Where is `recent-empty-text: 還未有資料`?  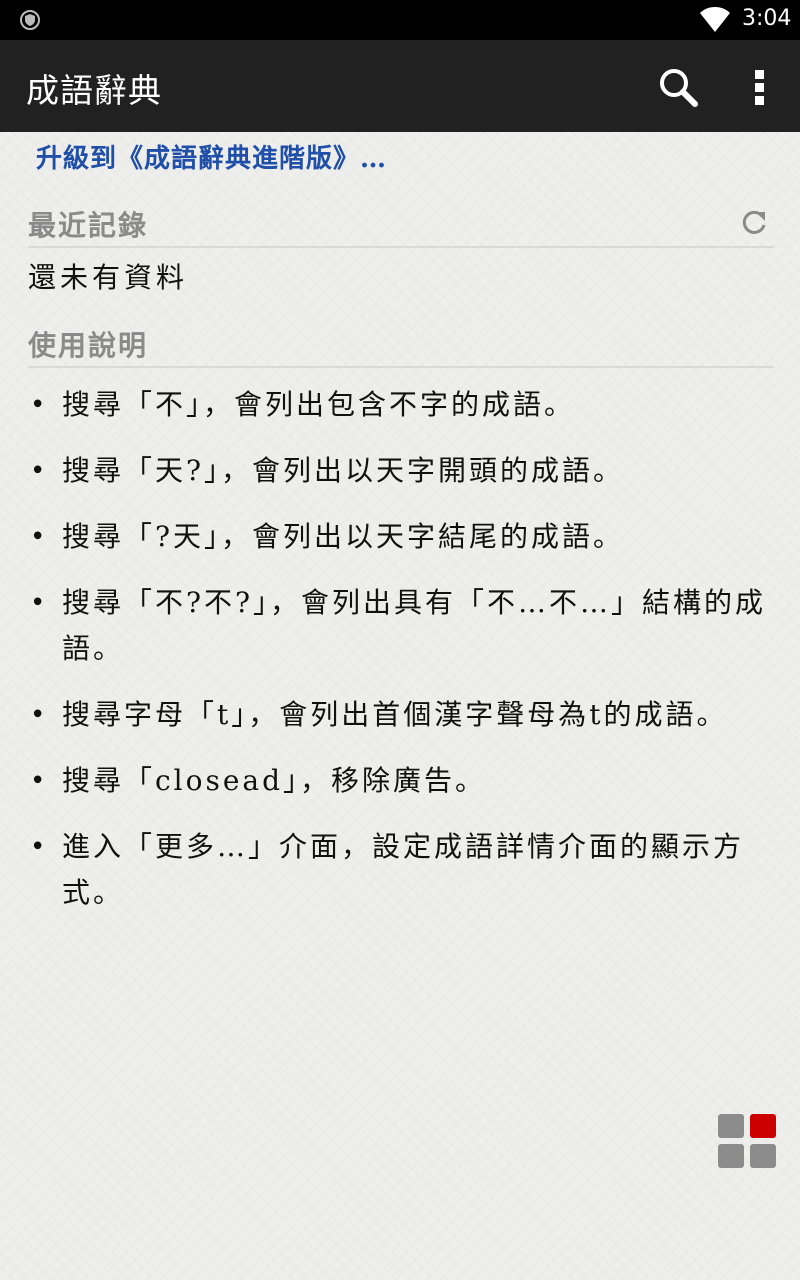 recent-empty-text: 還未有資料 is located at coordinates (108, 277).